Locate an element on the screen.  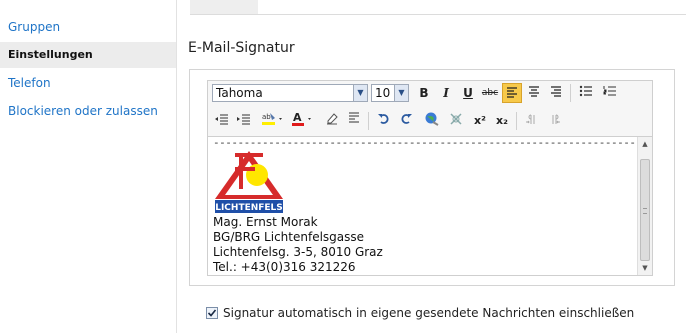
undo-button is located at coordinates (384, 121).